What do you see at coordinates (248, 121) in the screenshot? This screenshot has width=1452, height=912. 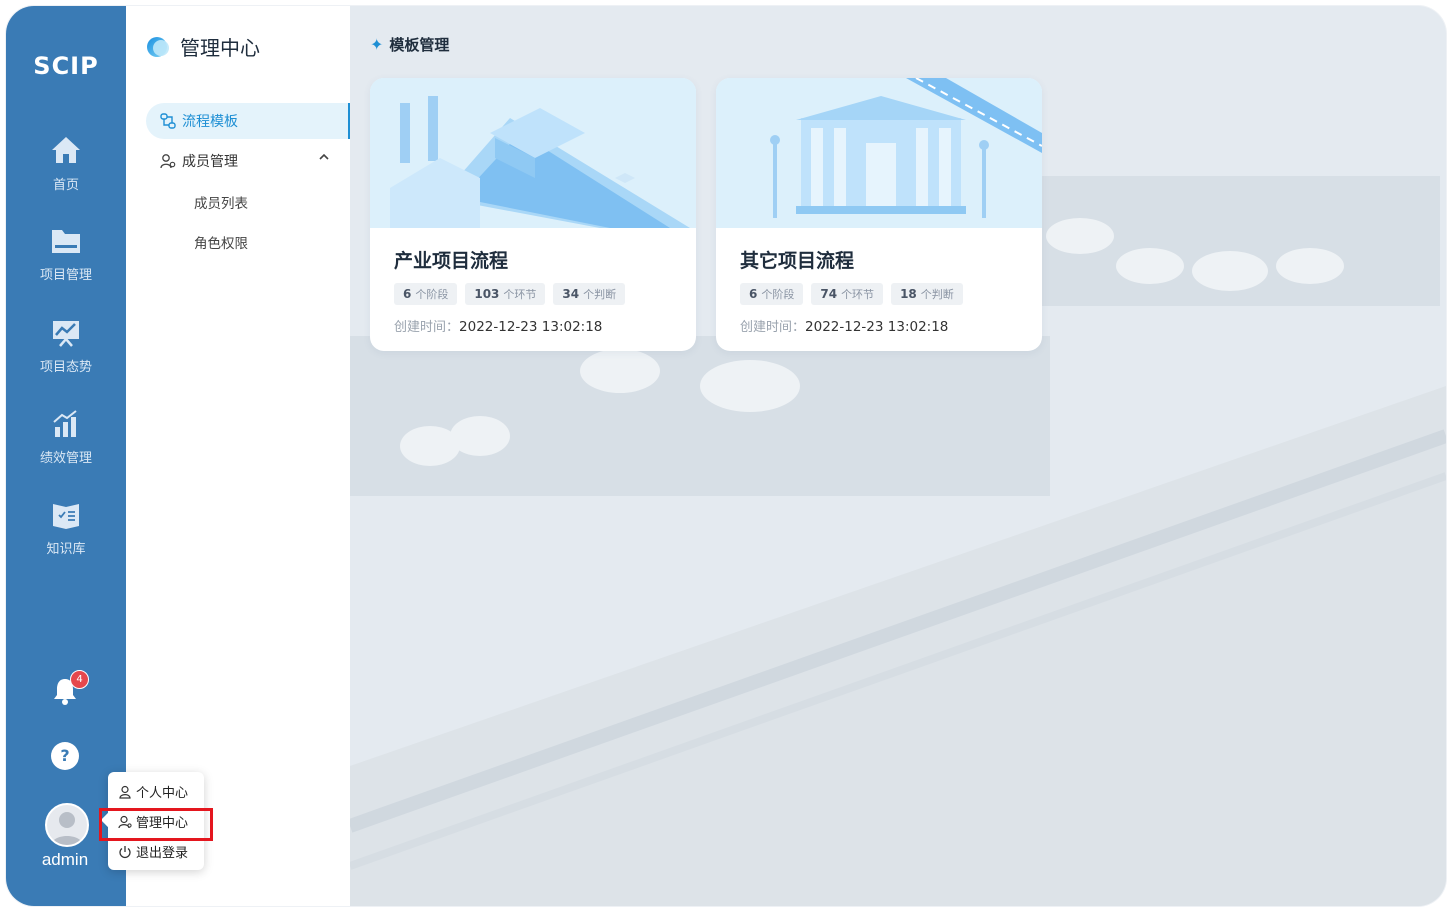 I see `menu-item-process-template: 流程模板` at bounding box center [248, 121].